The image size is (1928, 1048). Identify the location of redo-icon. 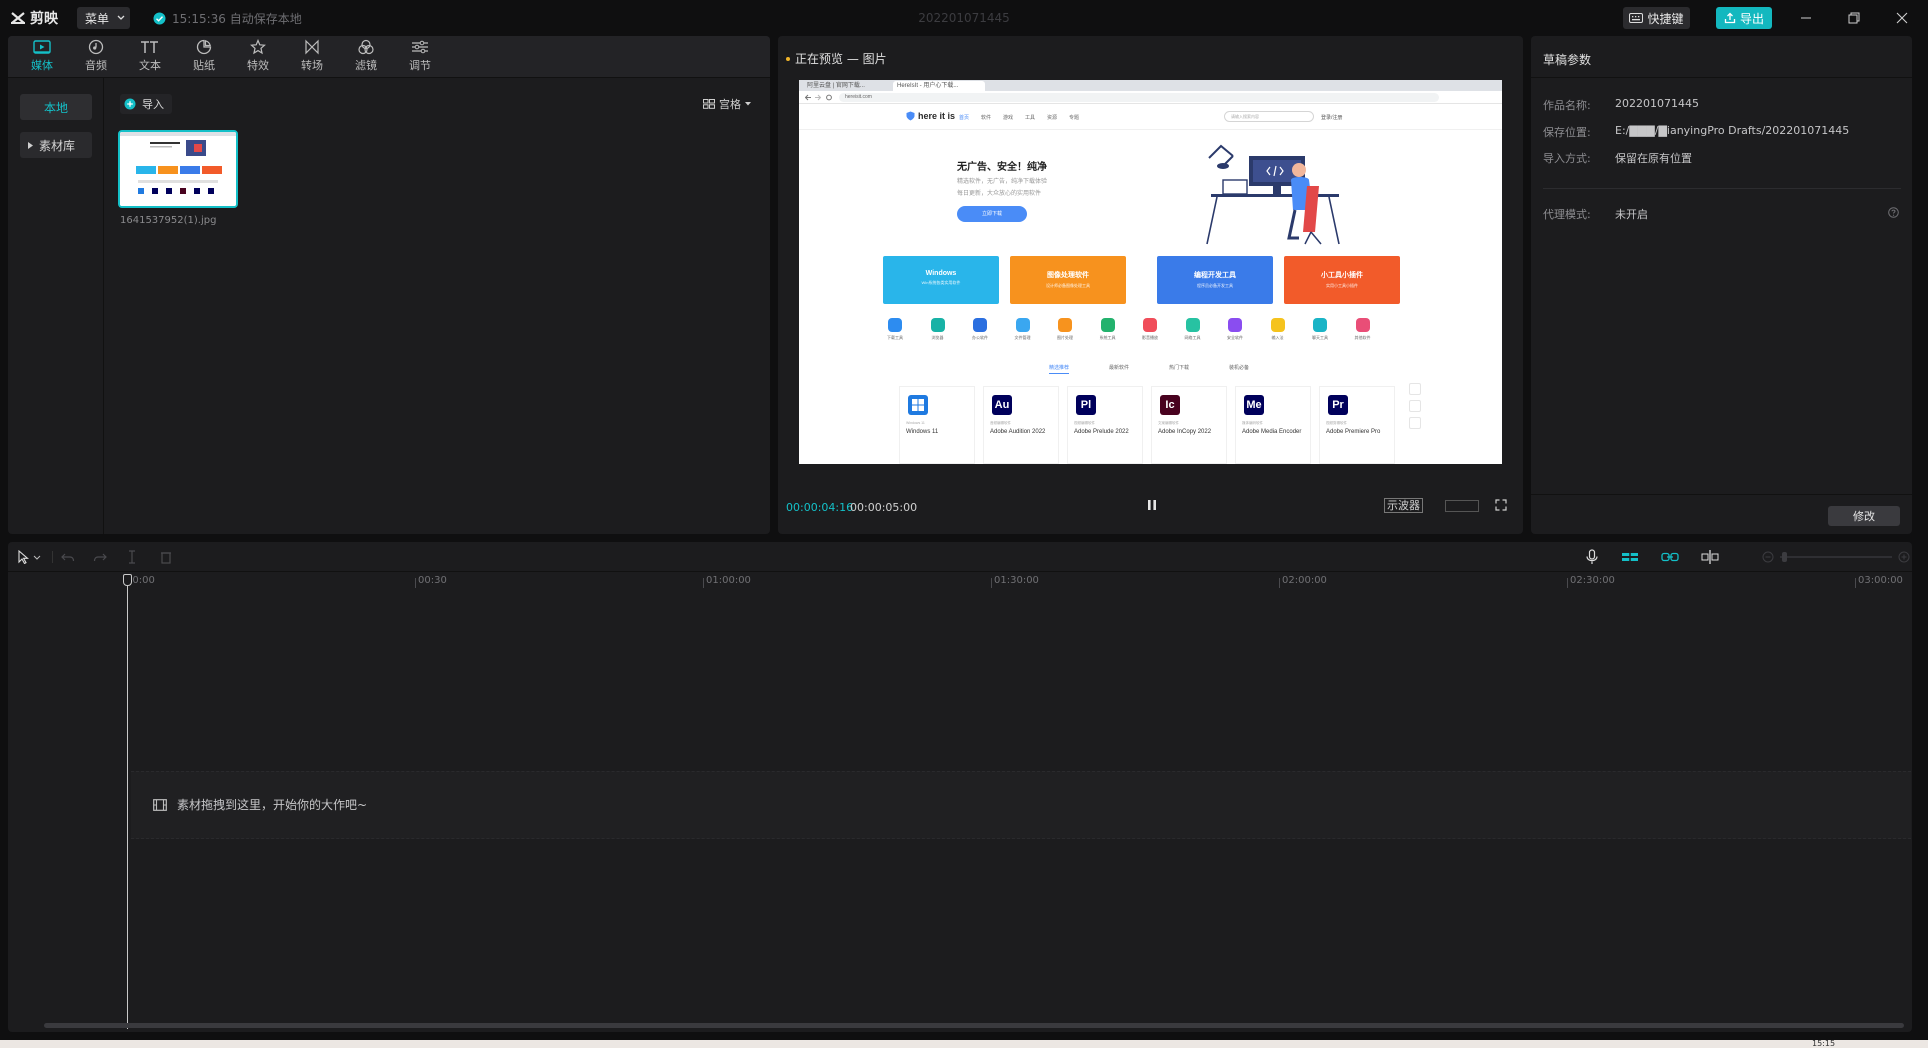
(100, 557).